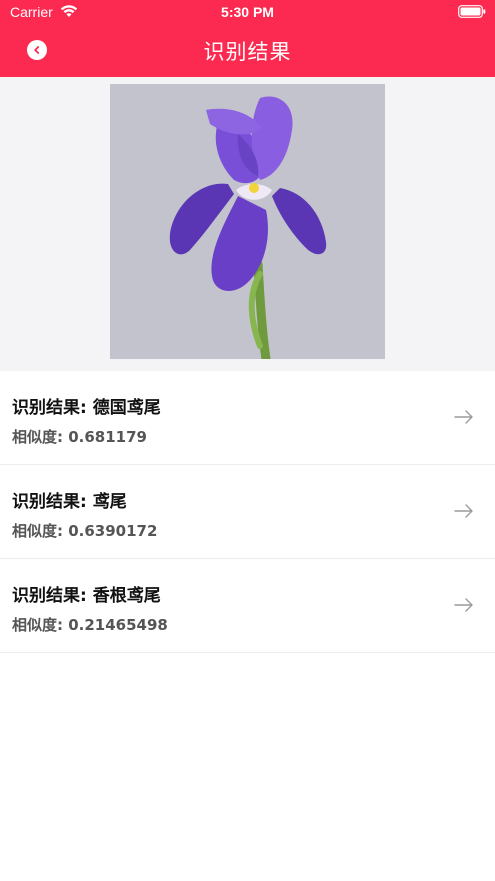  Describe the element at coordinates (472, 11) in the screenshot. I see `battery-icon` at that location.